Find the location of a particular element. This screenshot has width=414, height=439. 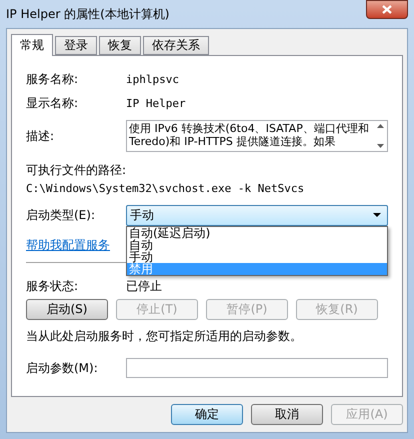

field-label: 显示名称: is located at coordinates (53, 103).